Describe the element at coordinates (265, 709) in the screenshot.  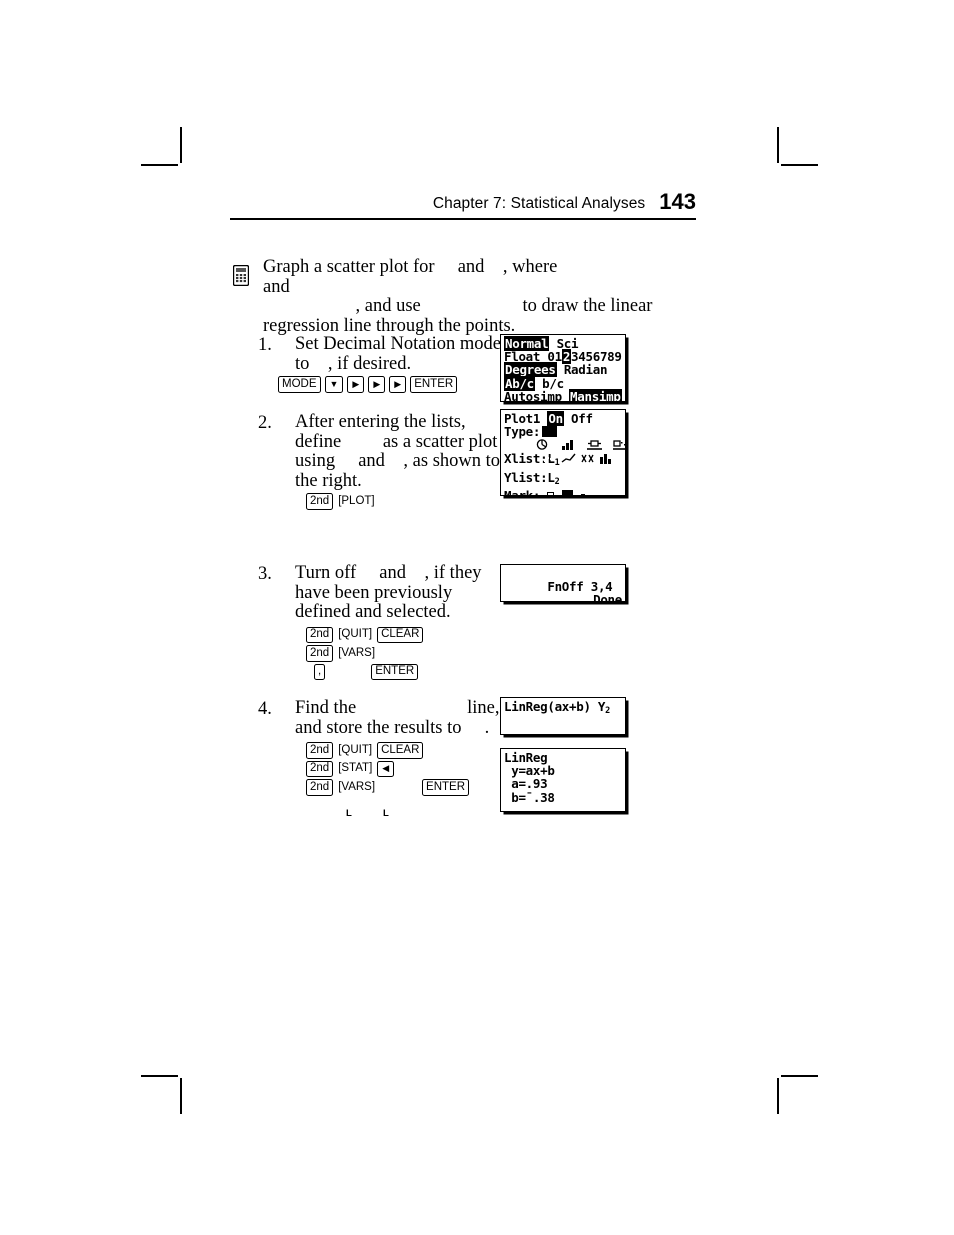
I see `step-4-number: 4.` at that location.